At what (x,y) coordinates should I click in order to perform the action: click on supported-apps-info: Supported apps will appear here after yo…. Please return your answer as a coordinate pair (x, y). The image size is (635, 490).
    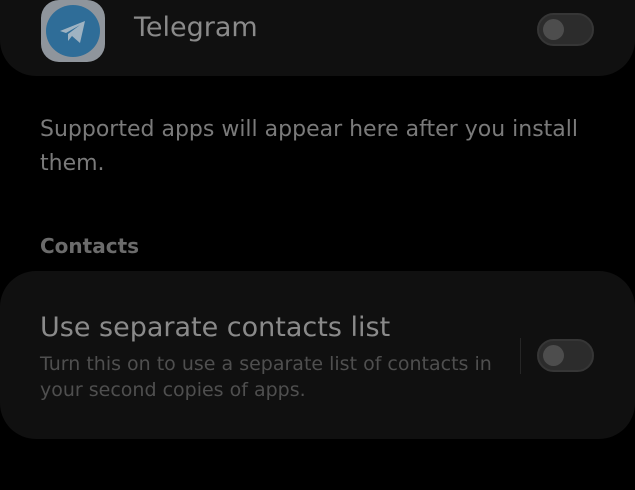
    Looking at the image, I should click on (309, 146).